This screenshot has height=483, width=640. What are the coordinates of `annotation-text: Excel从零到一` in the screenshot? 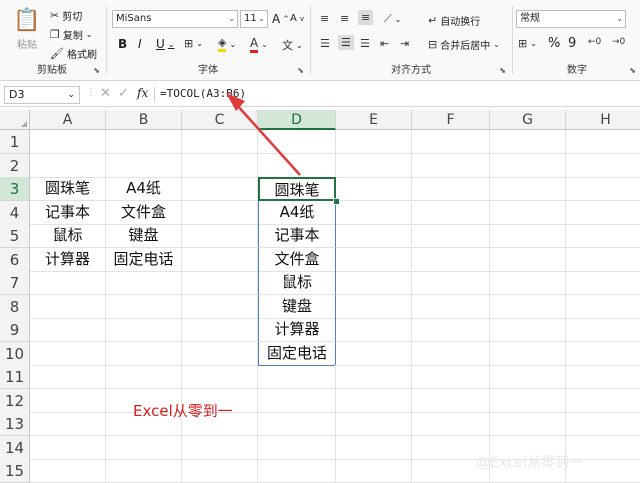 It's located at (183, 411).